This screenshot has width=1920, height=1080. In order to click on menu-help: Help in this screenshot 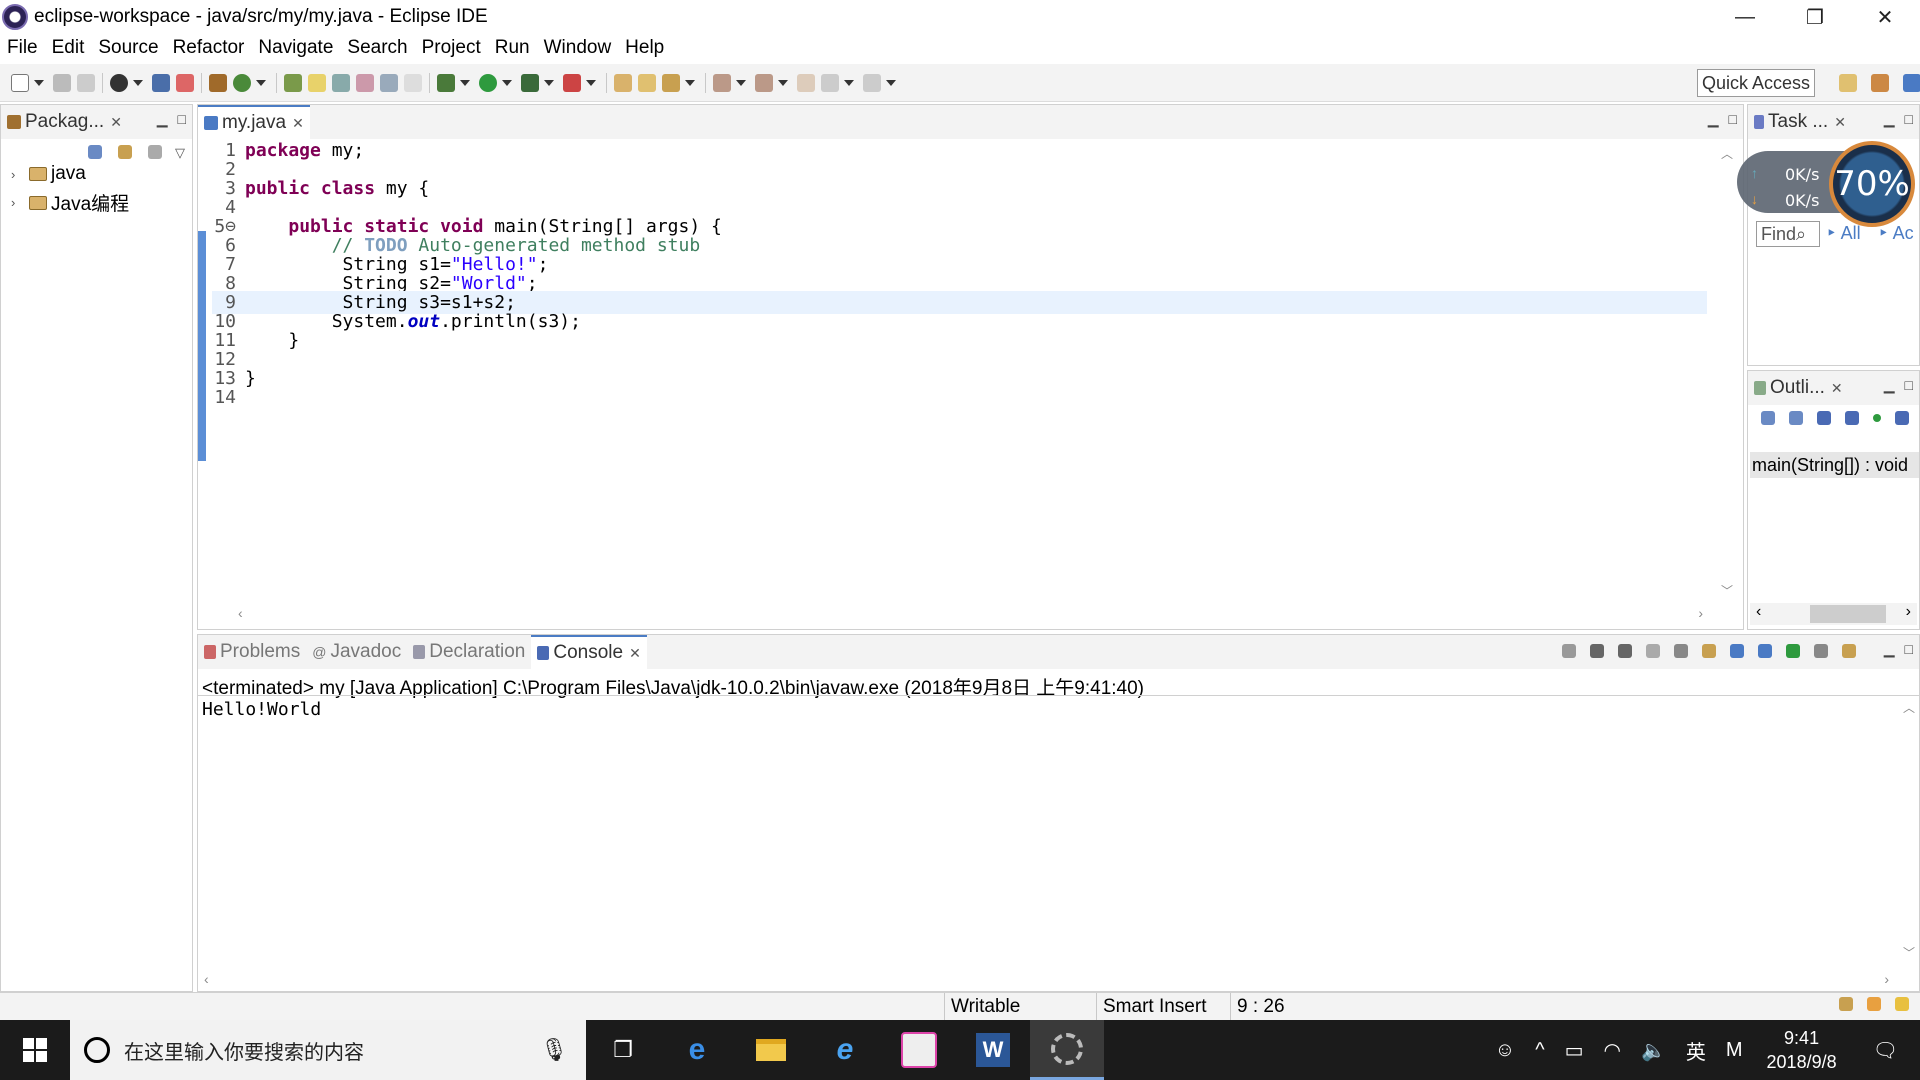, I will do `click(644, 48)`.